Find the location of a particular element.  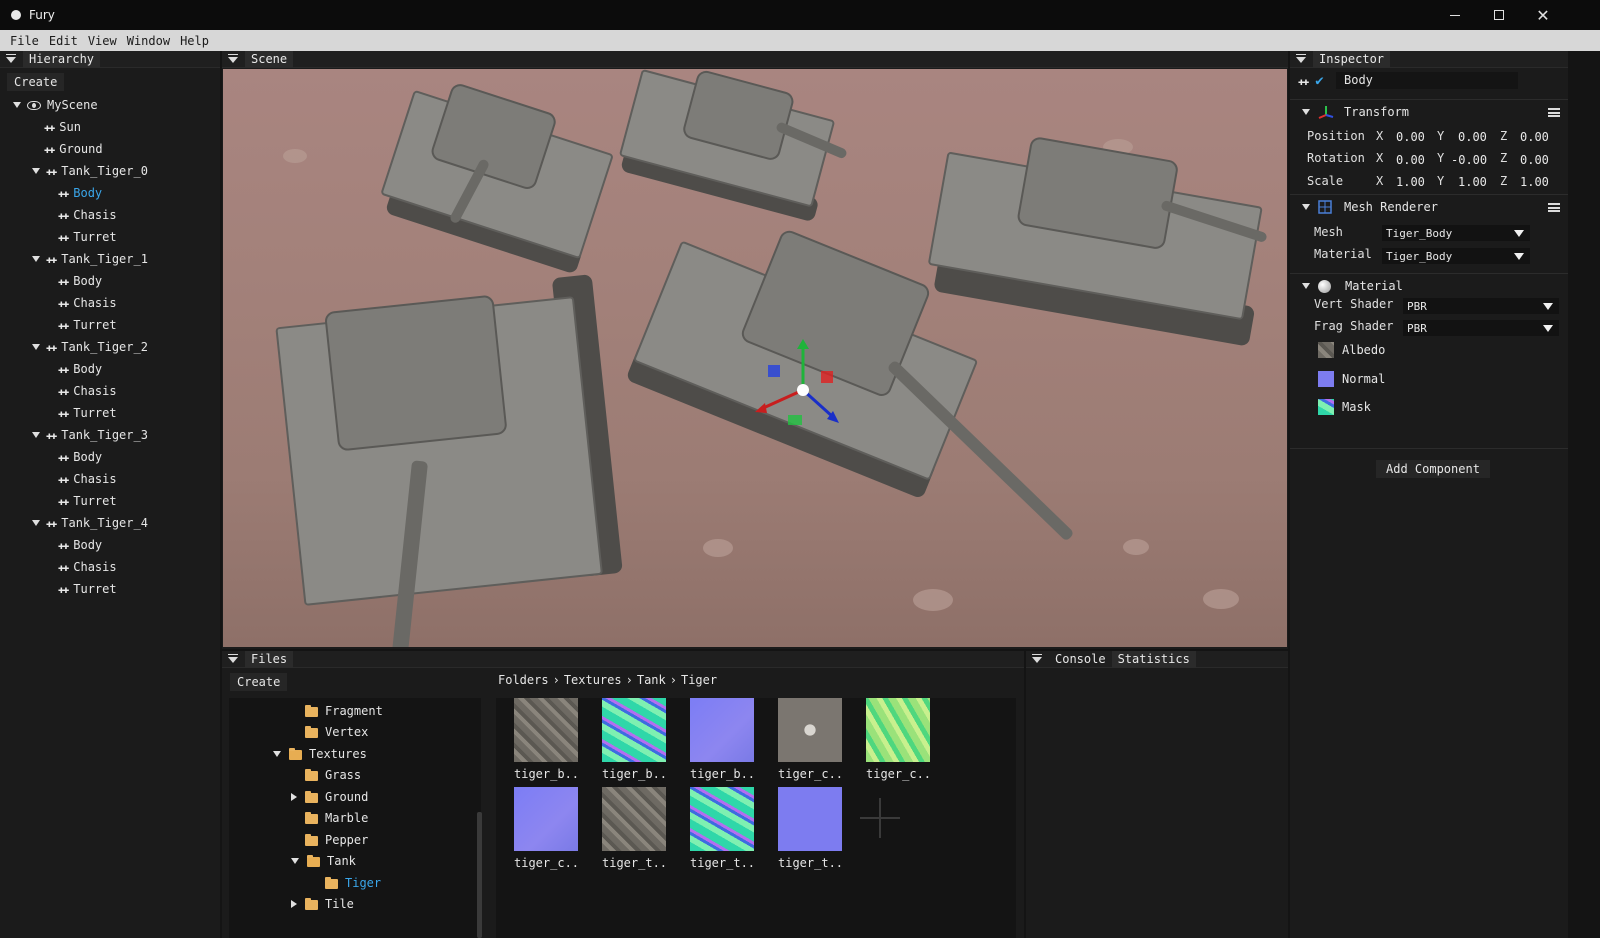

mask-texture-thumbnail is located at coordinates (1326, 407).